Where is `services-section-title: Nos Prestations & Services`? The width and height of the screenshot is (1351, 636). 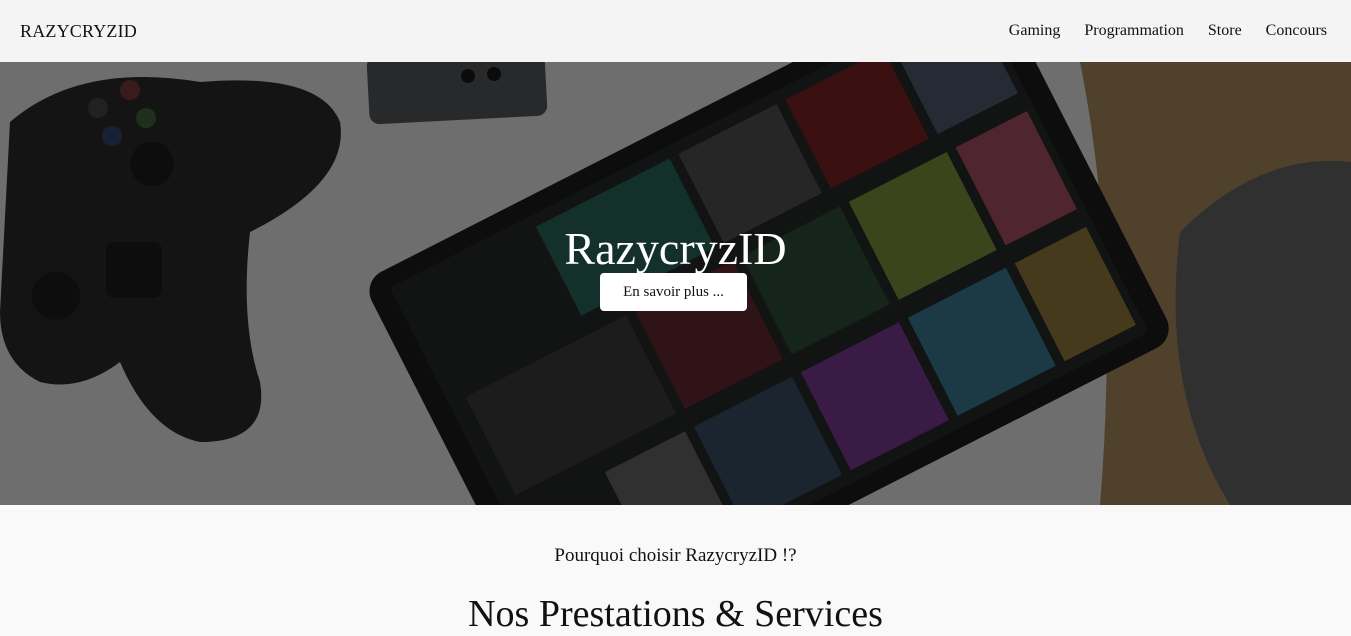
services-section-title: Nos Prestations & Services is located at coordinates (675, 614).